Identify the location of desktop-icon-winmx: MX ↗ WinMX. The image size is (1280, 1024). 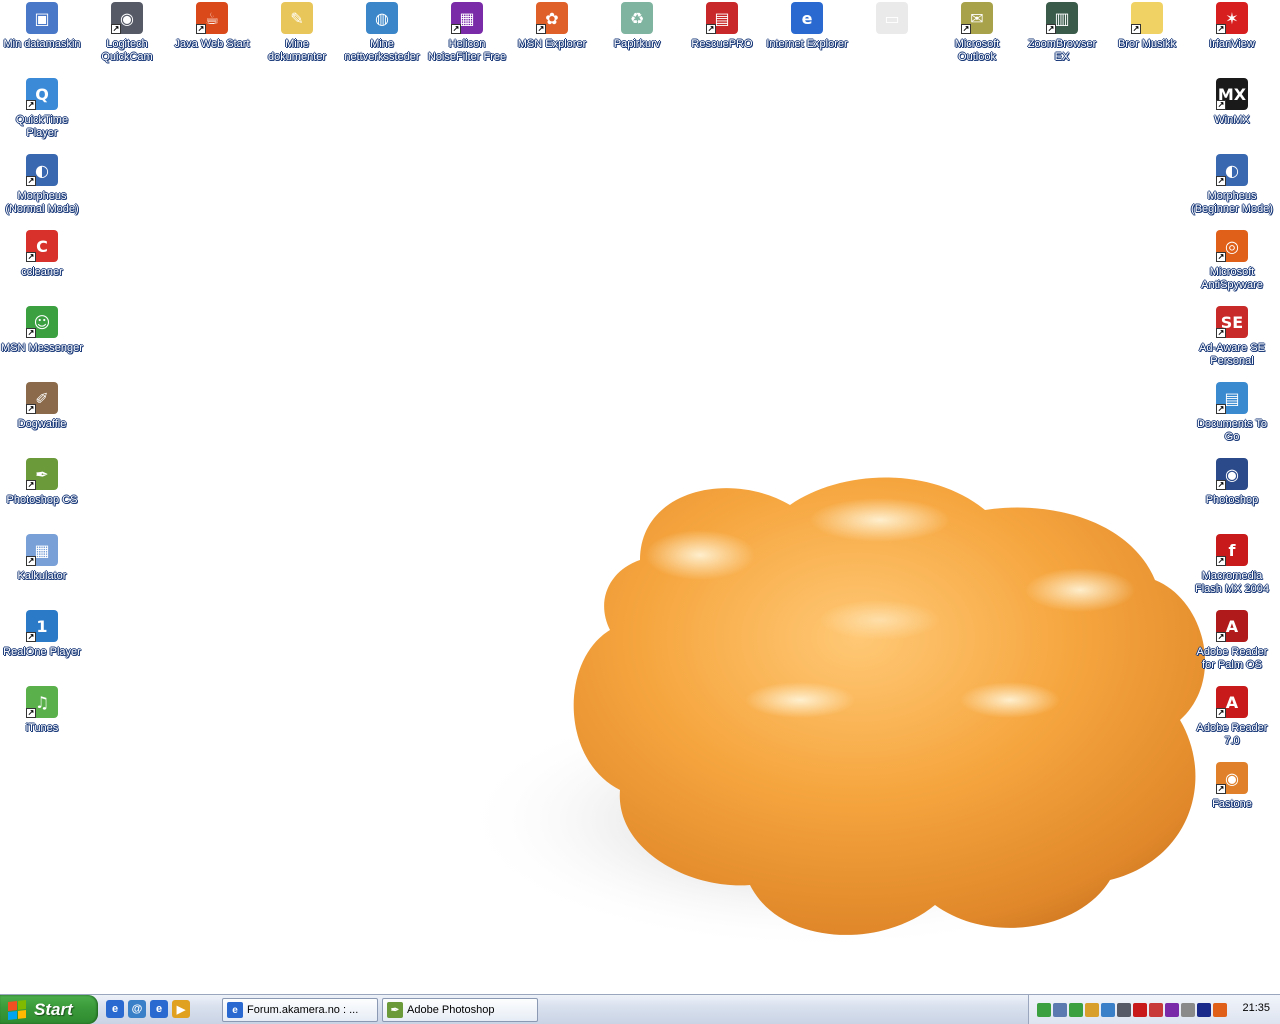
(1232, 102).